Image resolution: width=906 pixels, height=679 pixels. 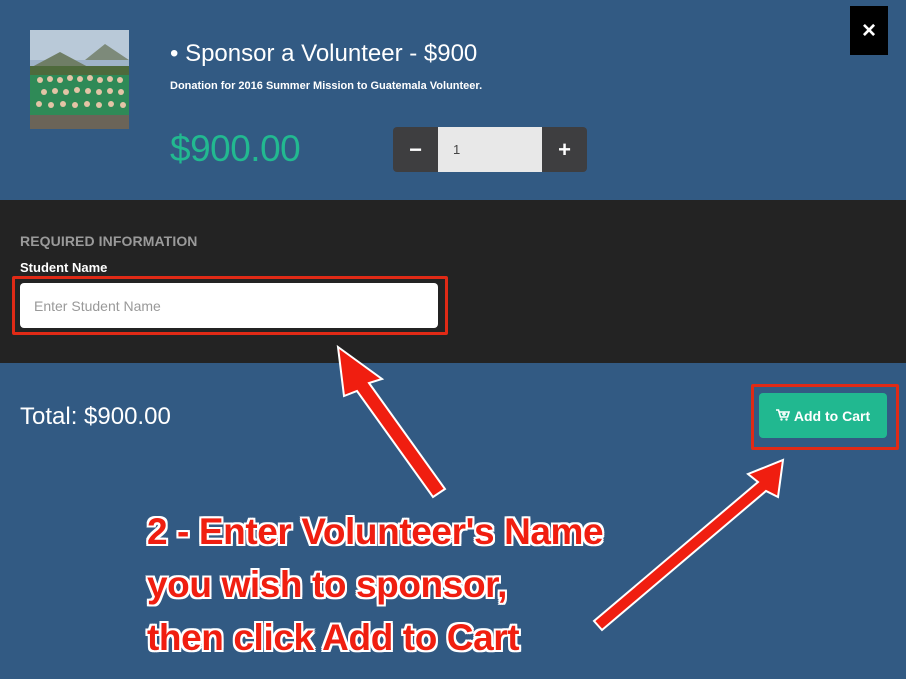 I want to click on increase-quantity-button: +, so click(x=564, y=149).